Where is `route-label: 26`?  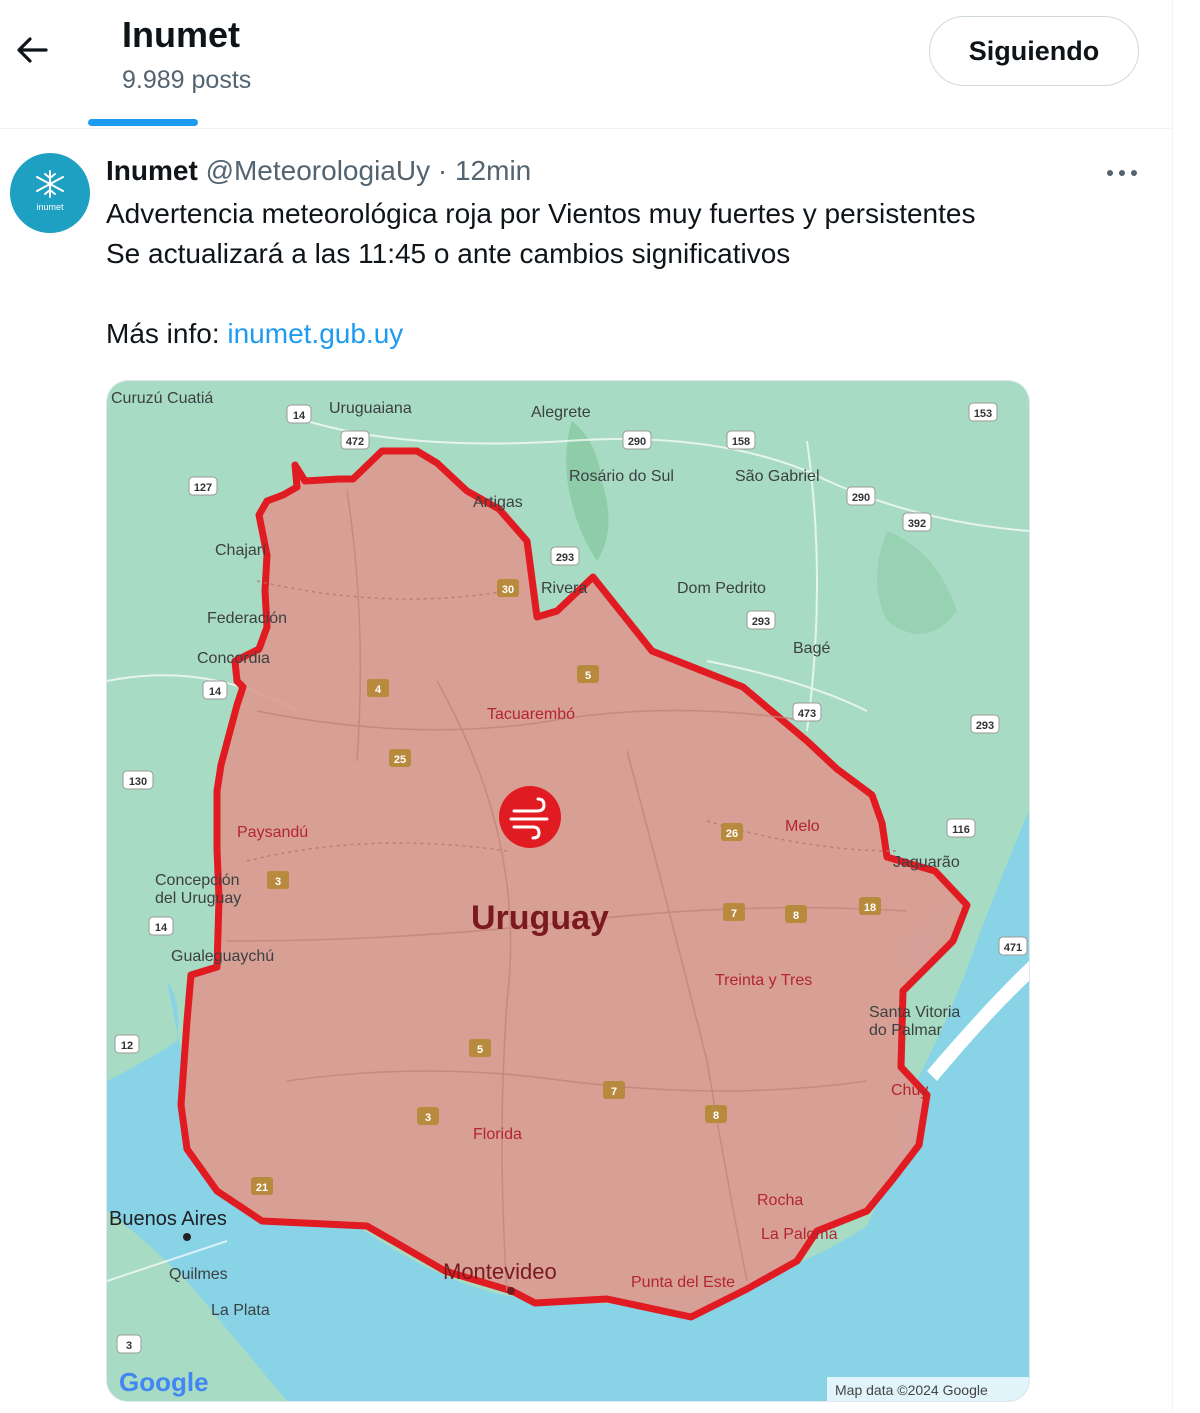 route-label: 26 is located at coordinates (732, 834).